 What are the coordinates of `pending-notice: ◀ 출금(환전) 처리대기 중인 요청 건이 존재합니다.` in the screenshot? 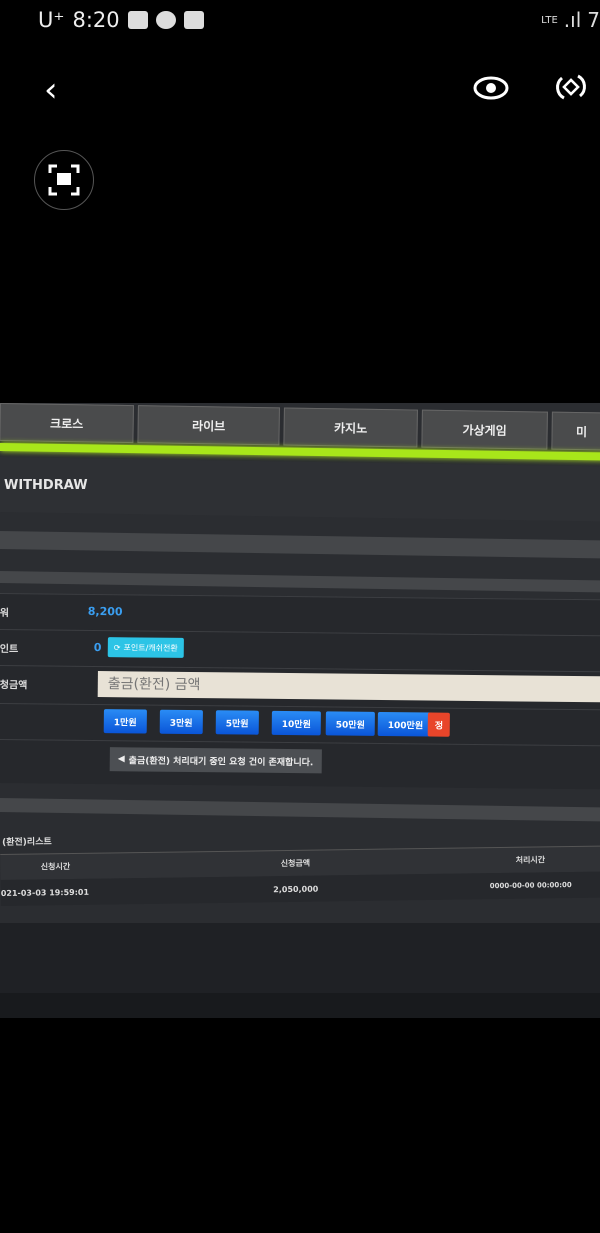 It's located at (215, 760).